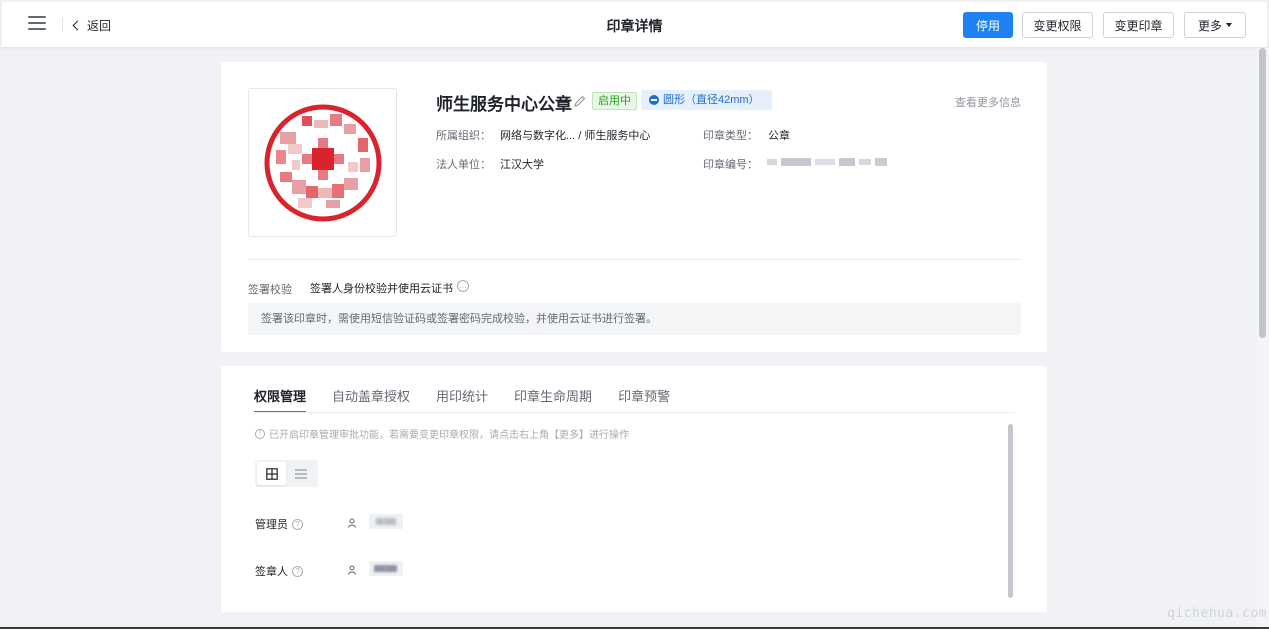 Image resolution: width=1269 pixels, height=629 pixels. Describe the element at coordinates (1138, 25) in the screenshot. I see `change-seal-button: 变更印章` at that location.